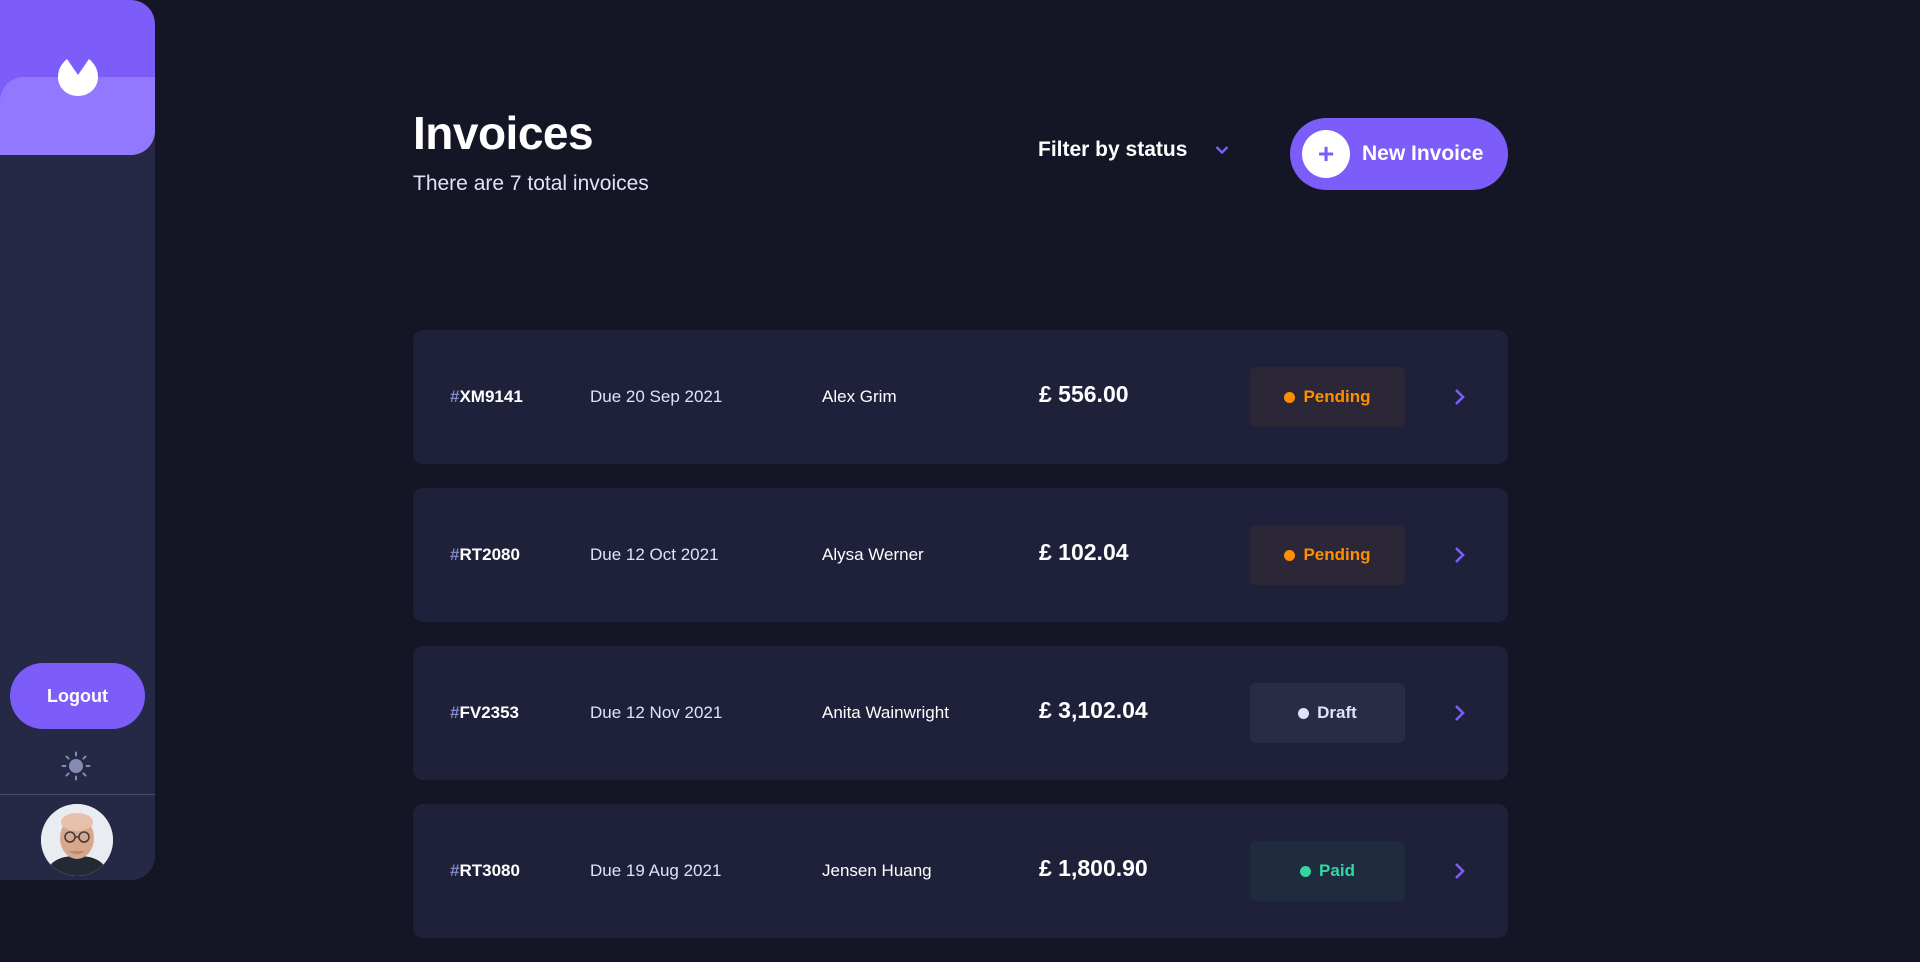 The image size is (1920, 962). I want to click on filter-label: Filter by status, so click(1113, 149).